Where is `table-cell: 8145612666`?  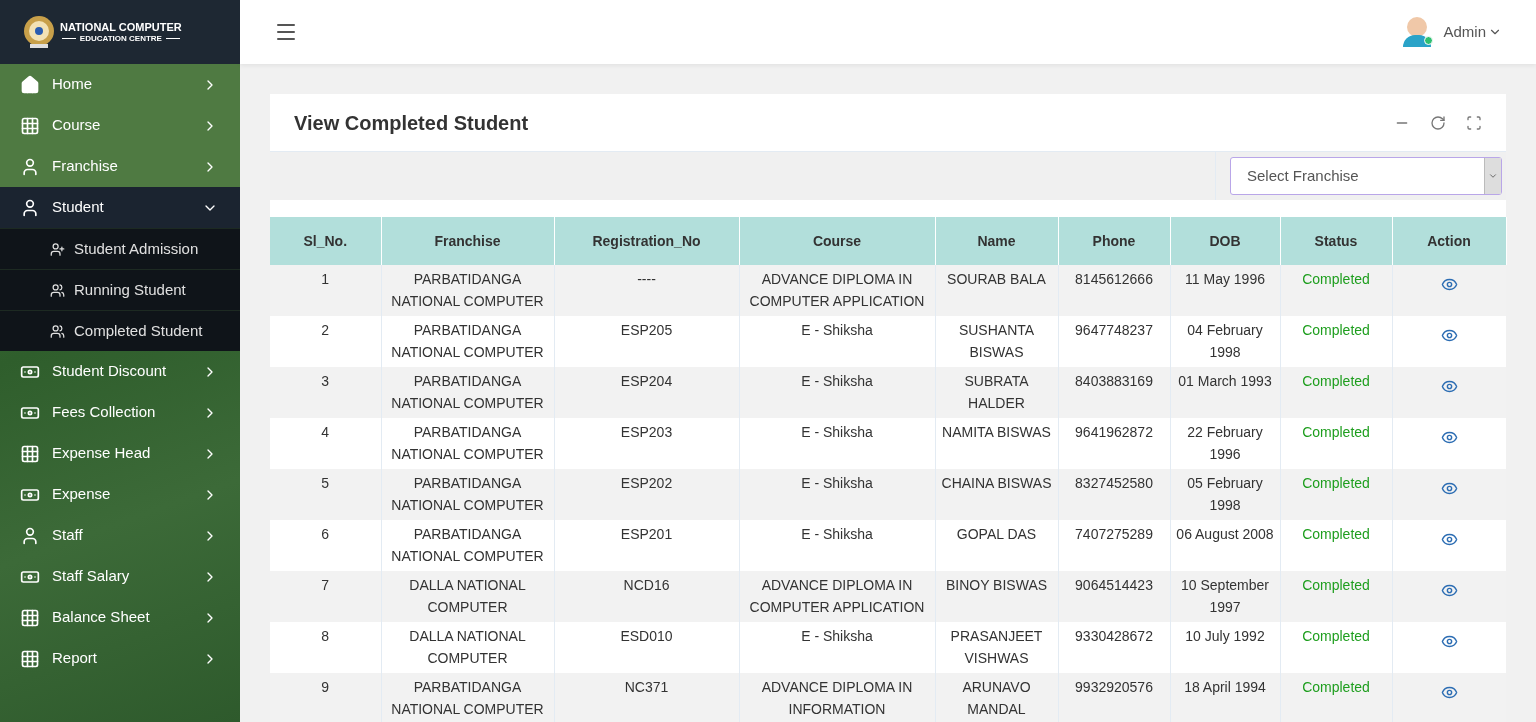 table-cell: 8145612666 is located at coordinates (1114, 290).